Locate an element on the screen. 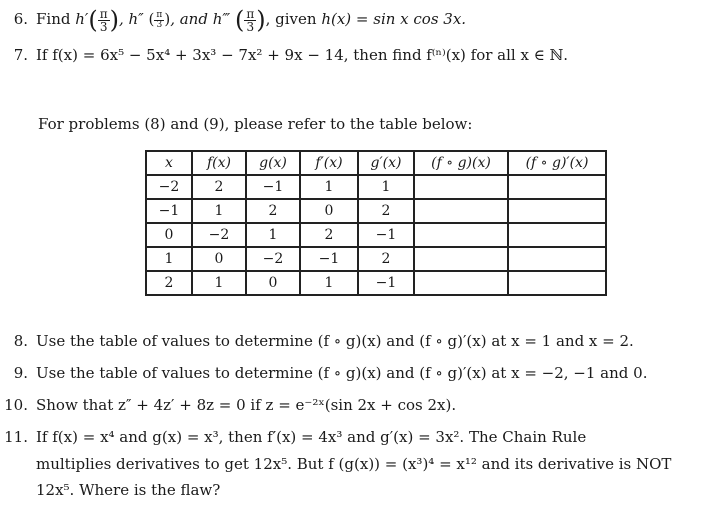 Image resolution: width=723 pixels, height=508 pixels. header-composition: (f ∘ g)(x) is located at coordinates (461, 163).